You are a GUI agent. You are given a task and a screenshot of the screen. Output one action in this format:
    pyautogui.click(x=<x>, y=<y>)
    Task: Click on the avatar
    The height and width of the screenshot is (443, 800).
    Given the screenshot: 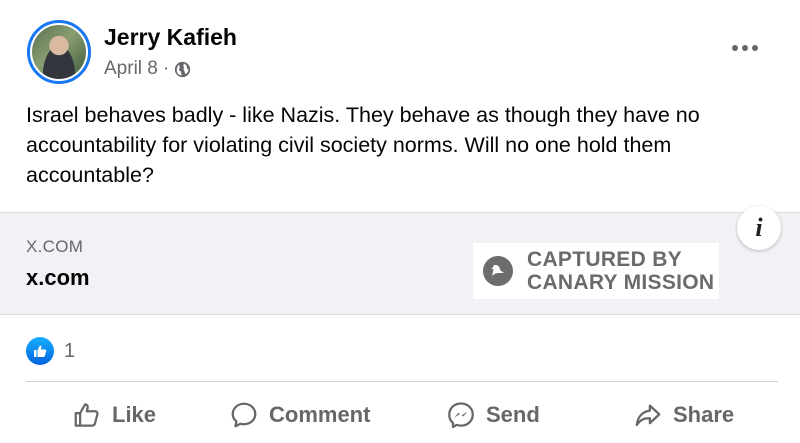 What is the action you would take?
    pyautogui.click(x=59, y=52)
    